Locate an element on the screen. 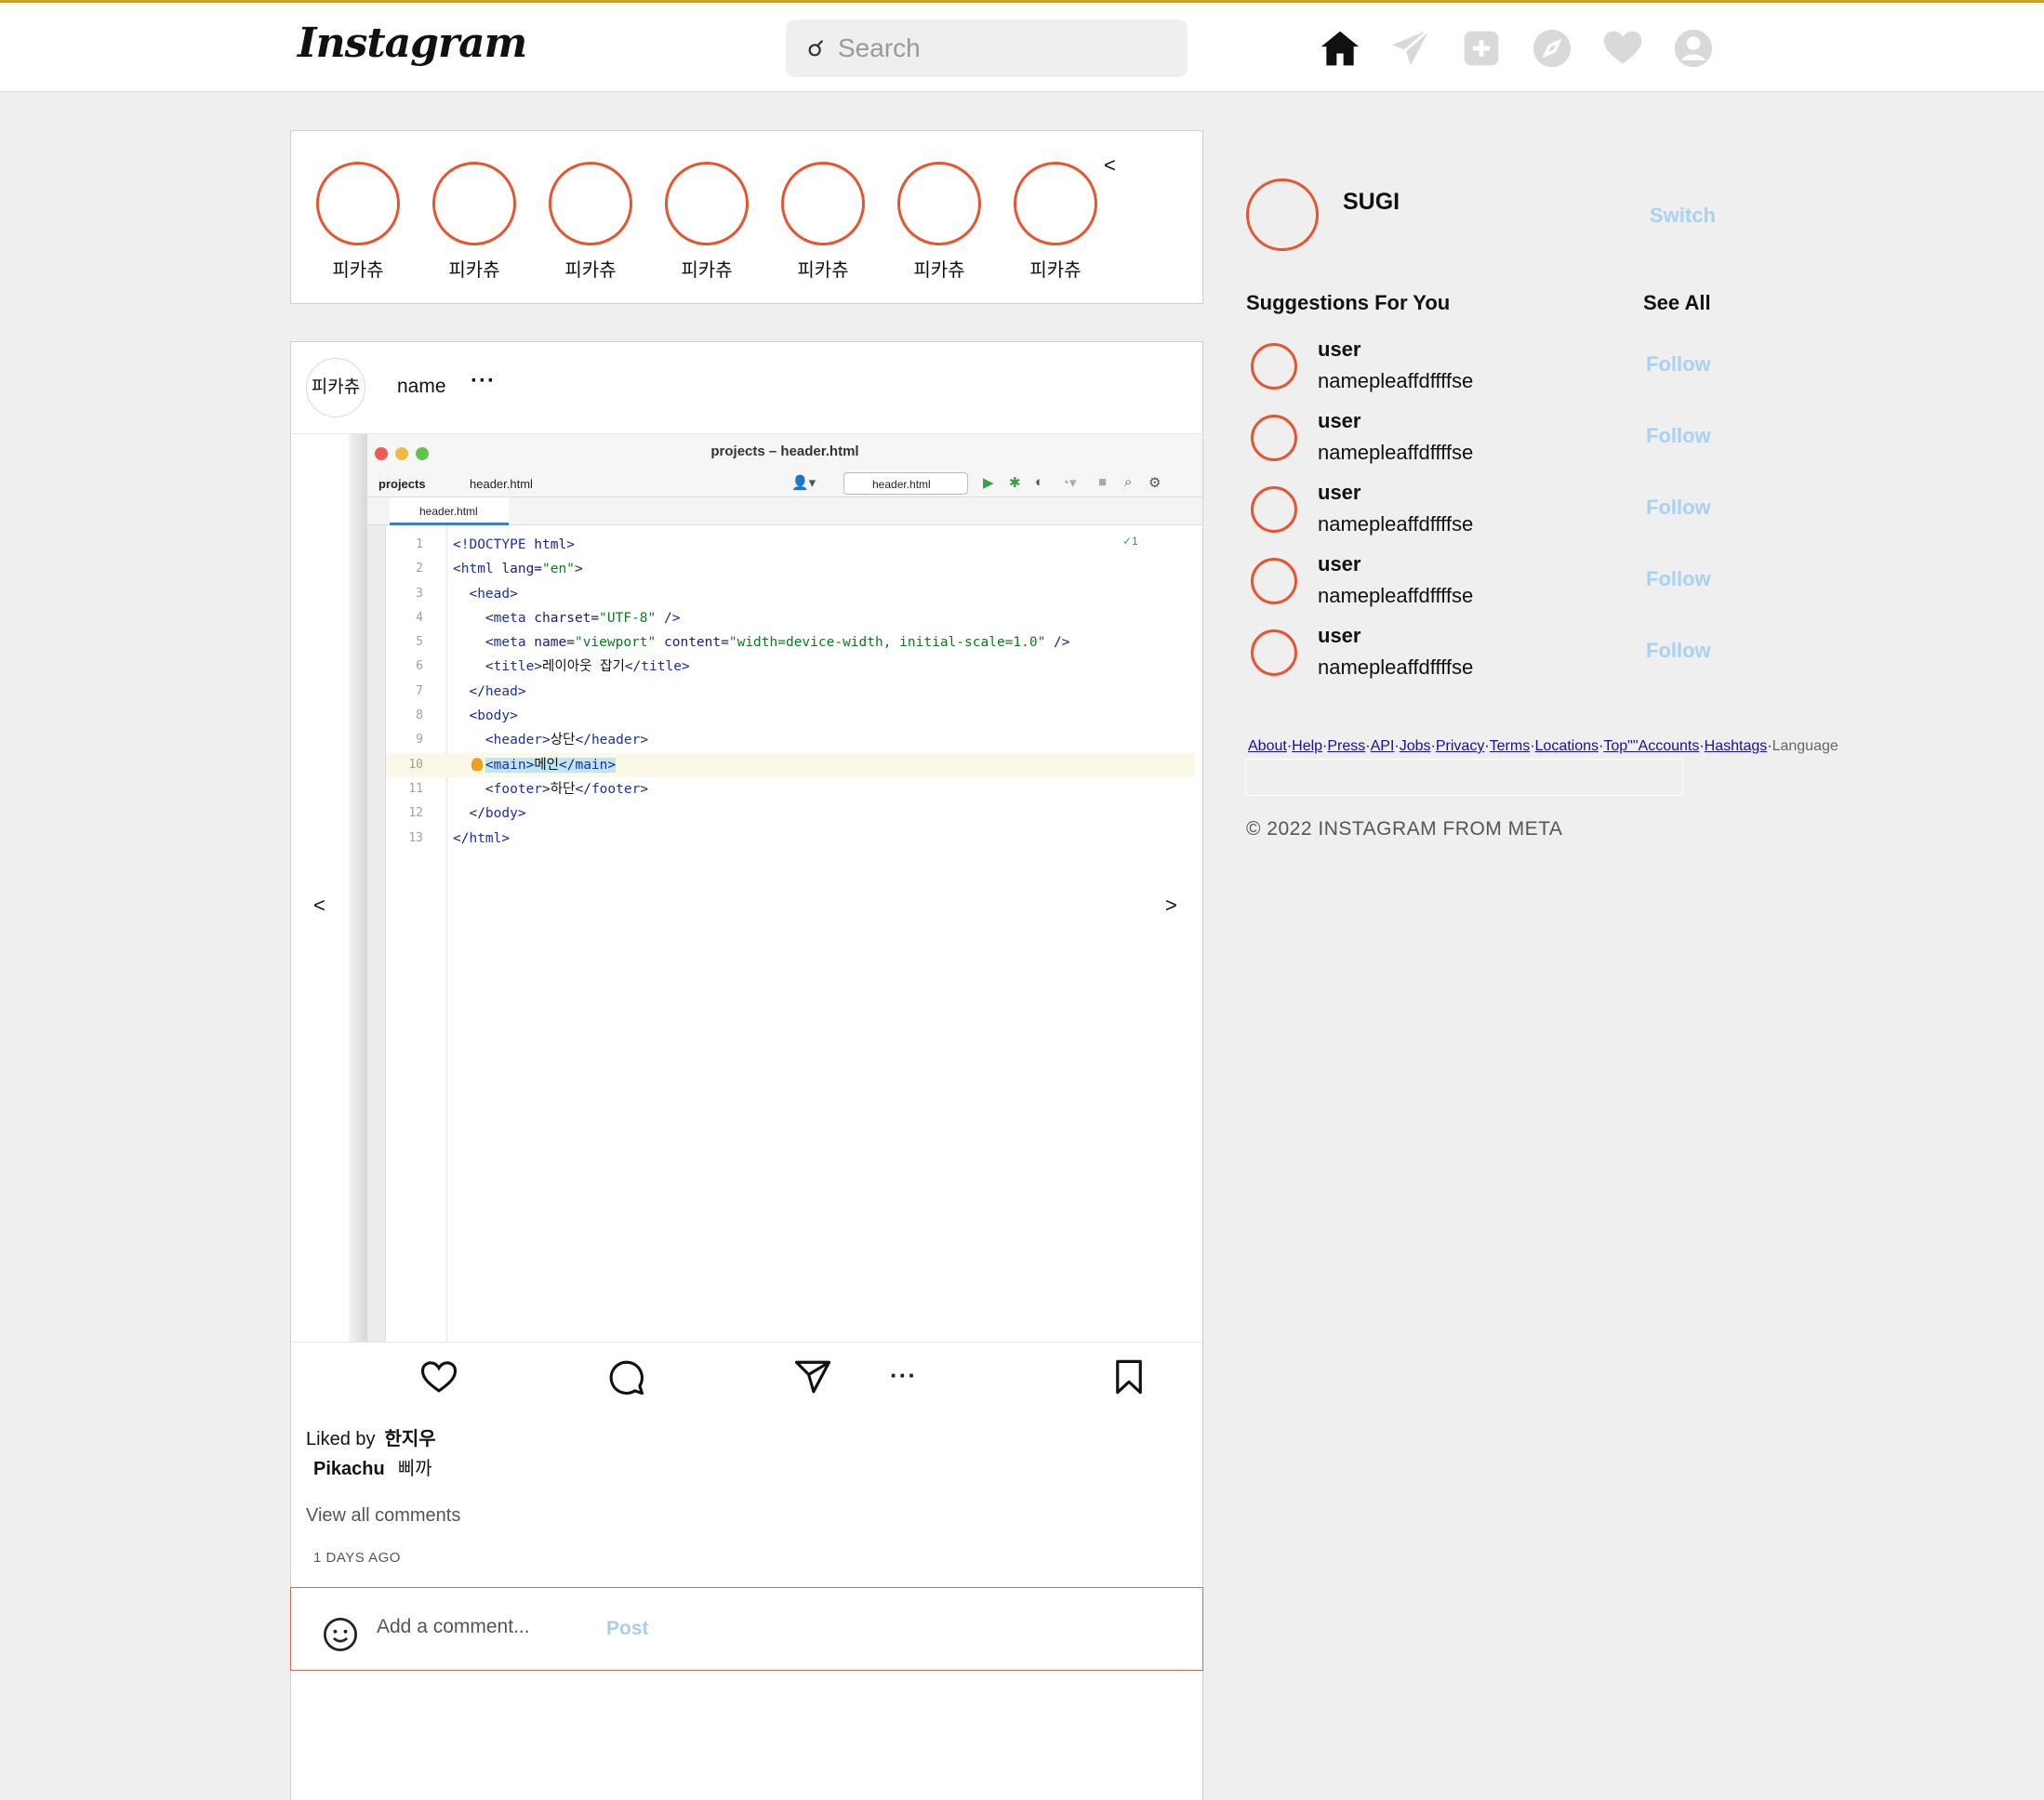  like-heart-icon is located at coordinates (438, 1377).